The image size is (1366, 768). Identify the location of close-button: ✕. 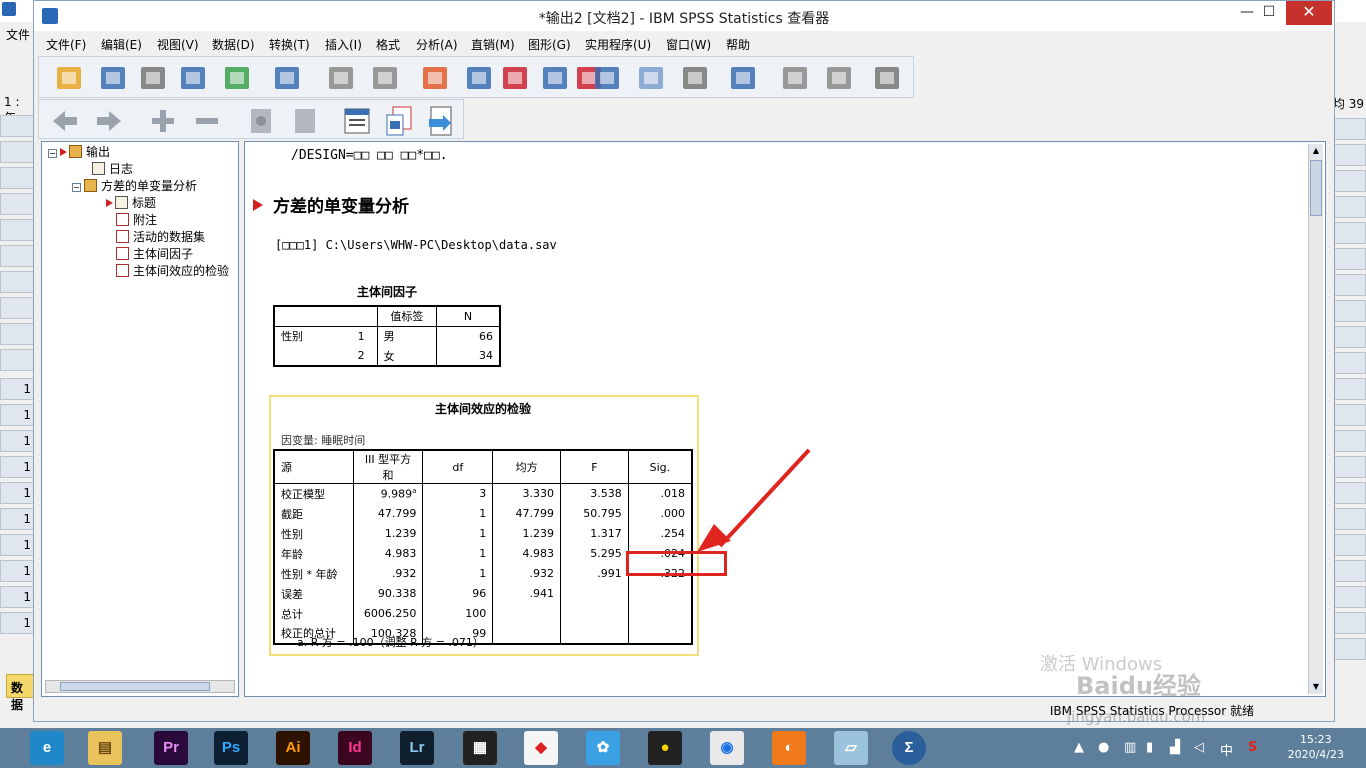
(1309, 13).